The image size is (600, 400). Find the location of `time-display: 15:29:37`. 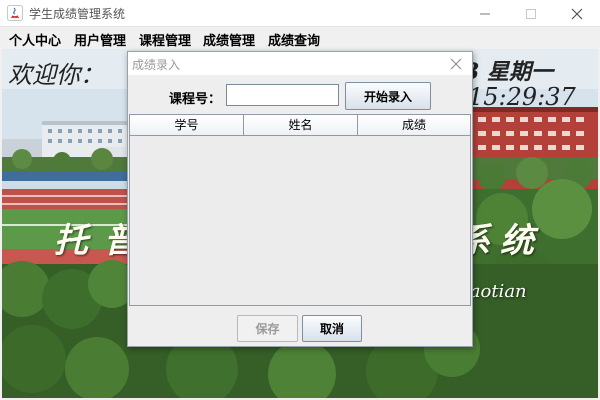

time-display: 15:29:37 is located at coordinates (522, 97).